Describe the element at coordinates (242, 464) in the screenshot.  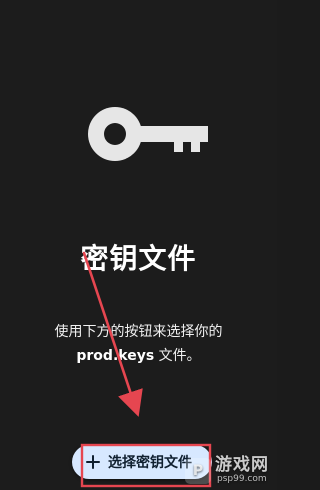
I see `watermark-main: 游戏网` at that location.